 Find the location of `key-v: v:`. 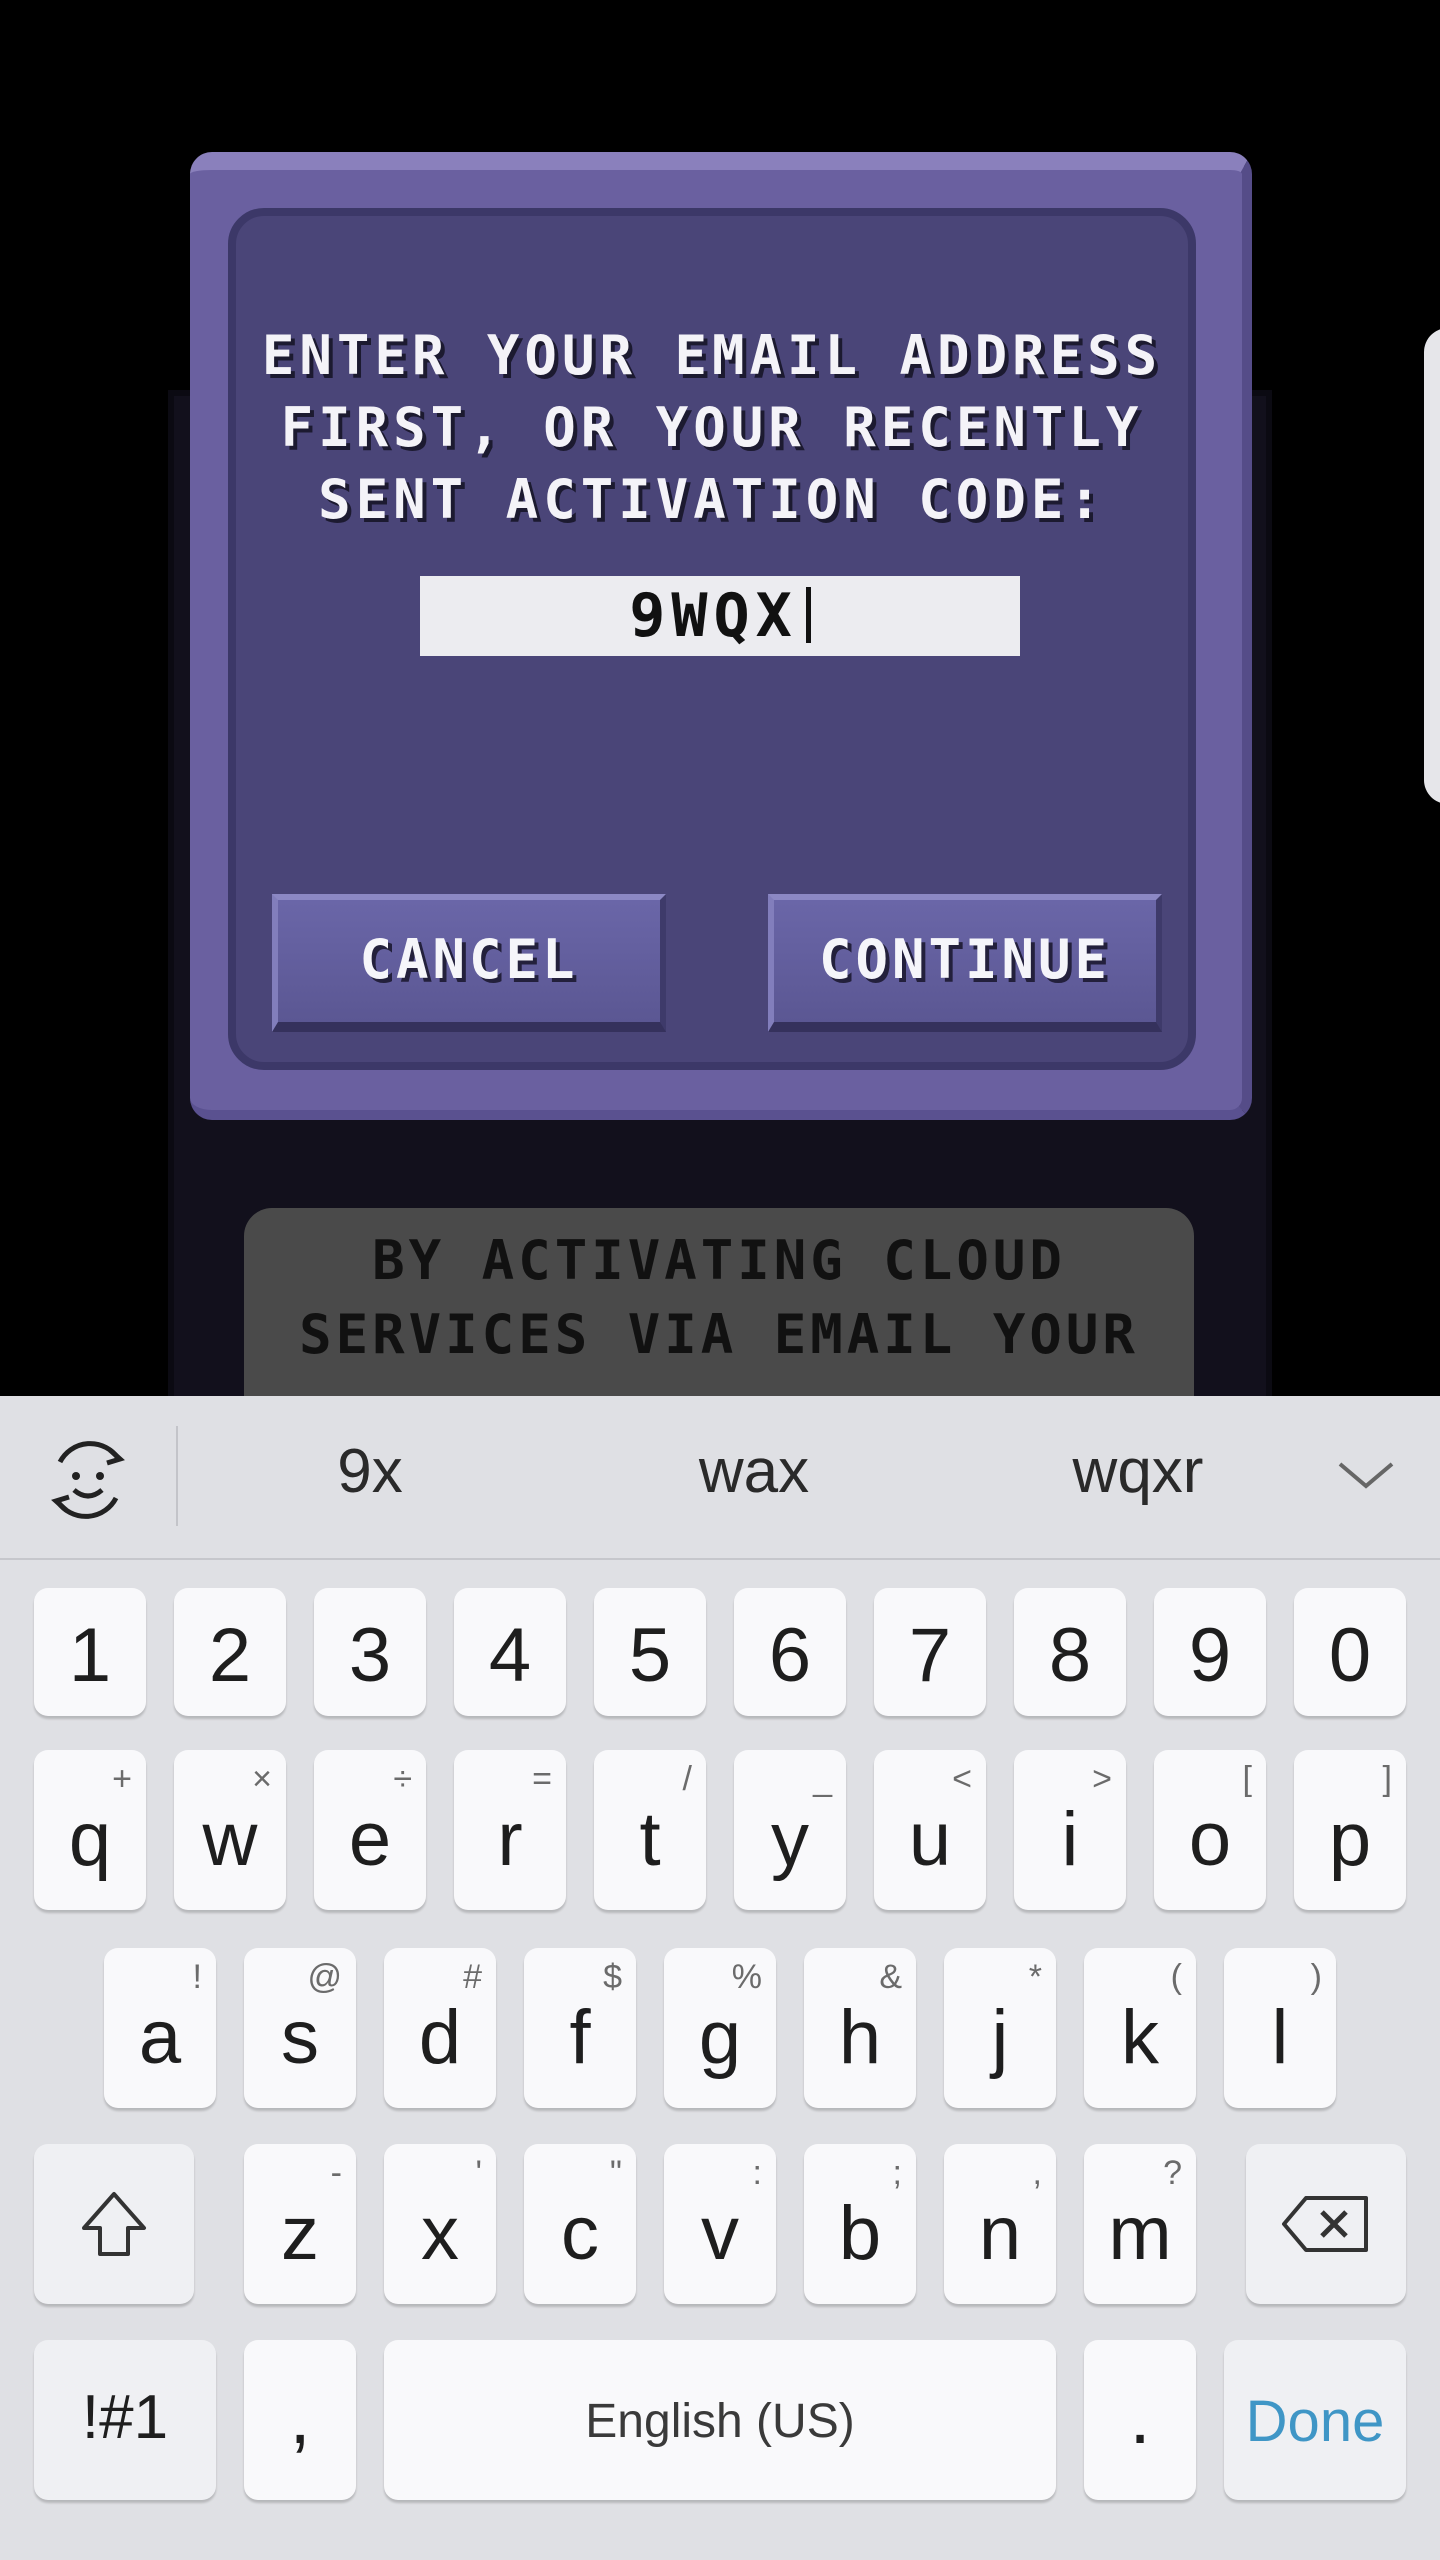

key-v: v: is located at coordinates (720, 2224).